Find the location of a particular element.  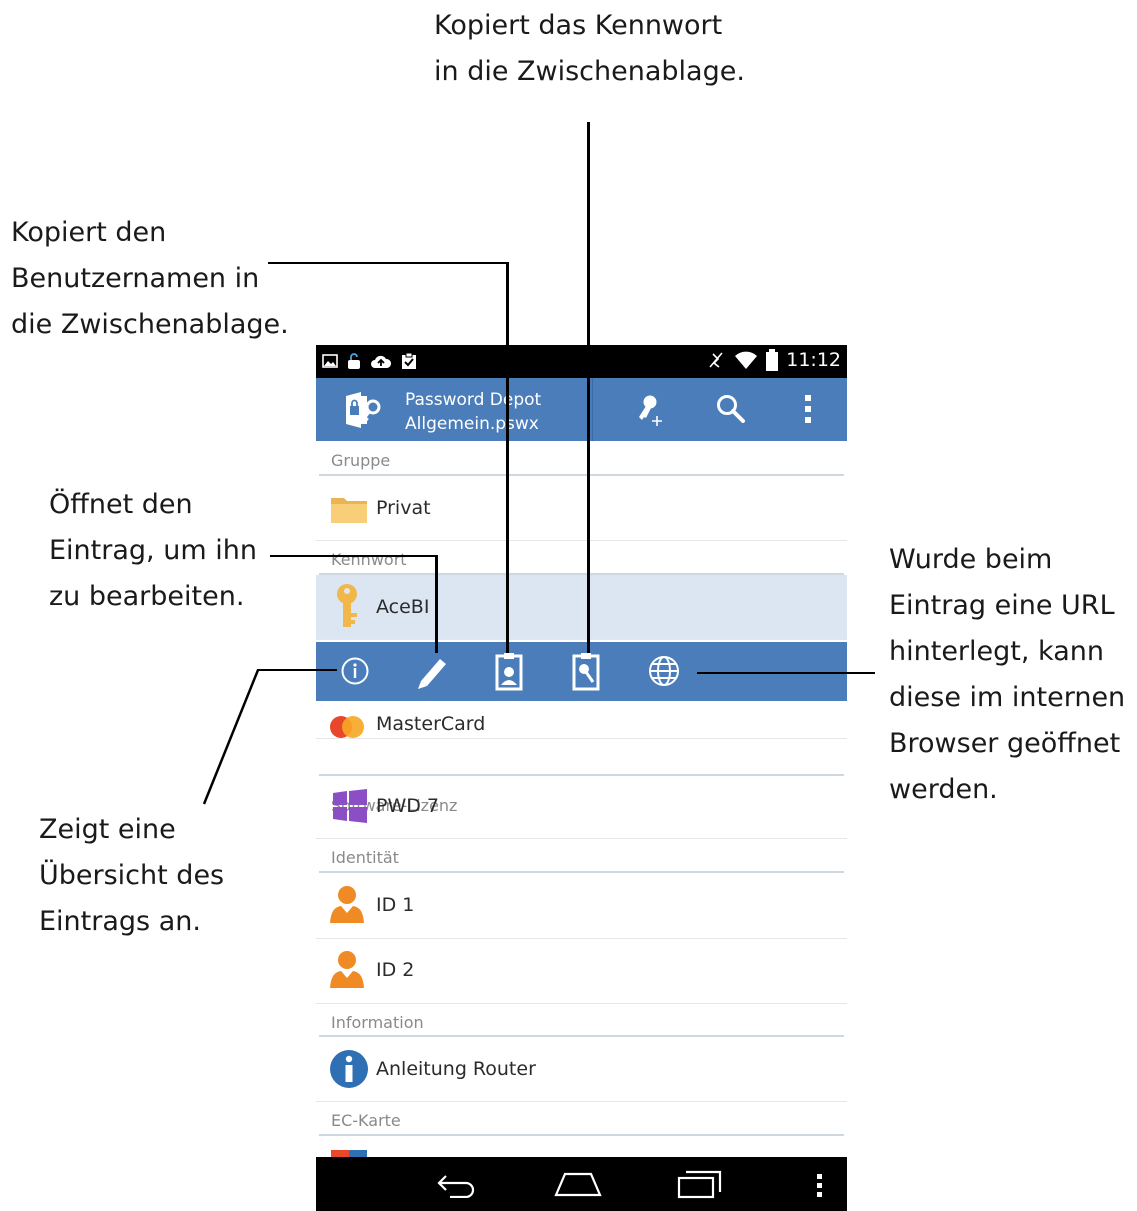

overflow-menu-icon is located at coordinates (808, 410).